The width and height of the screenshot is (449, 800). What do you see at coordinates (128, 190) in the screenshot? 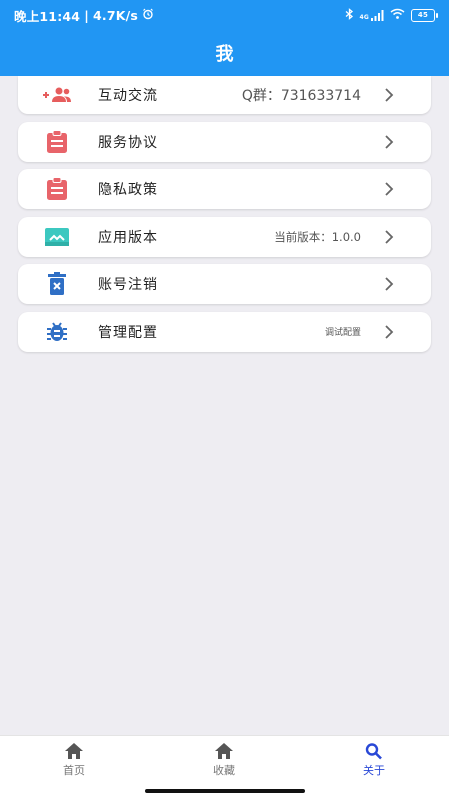
I see `menu-item-label: 隐私政策` at bounding box center [128, 190].